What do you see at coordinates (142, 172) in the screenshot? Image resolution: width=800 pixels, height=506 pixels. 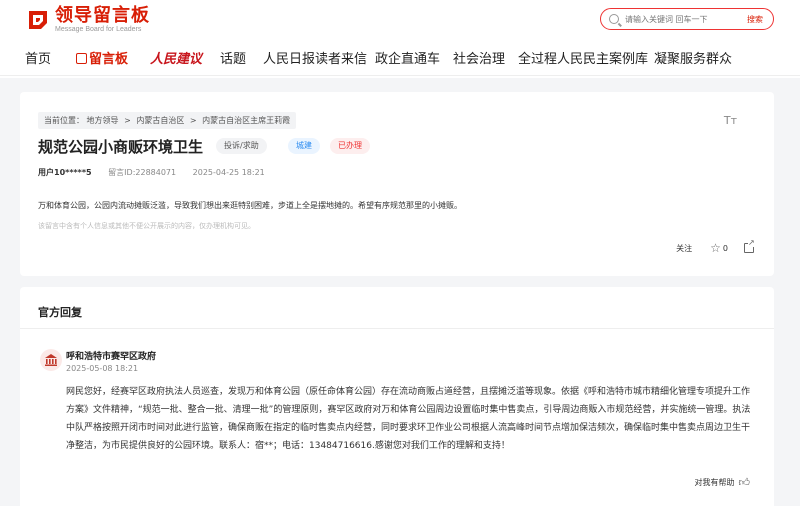 I see `message-id: 留言ID:22884071` at bounding box center [142, 172].